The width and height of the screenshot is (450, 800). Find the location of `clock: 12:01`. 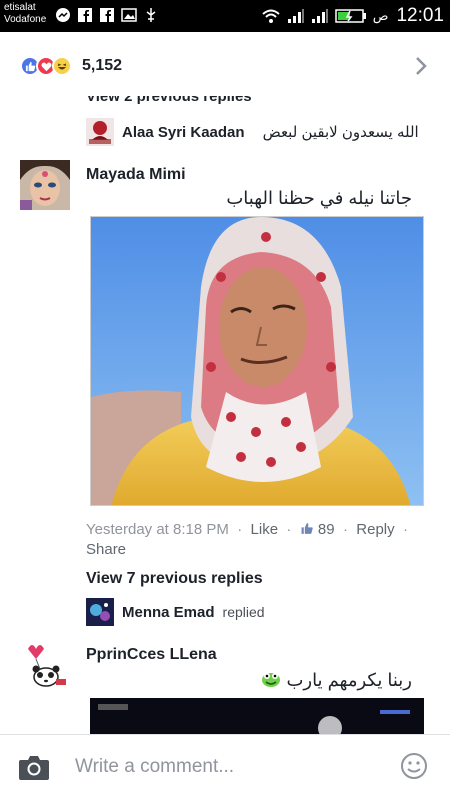

clock: 12:01 is located at coordinates (420, 15).